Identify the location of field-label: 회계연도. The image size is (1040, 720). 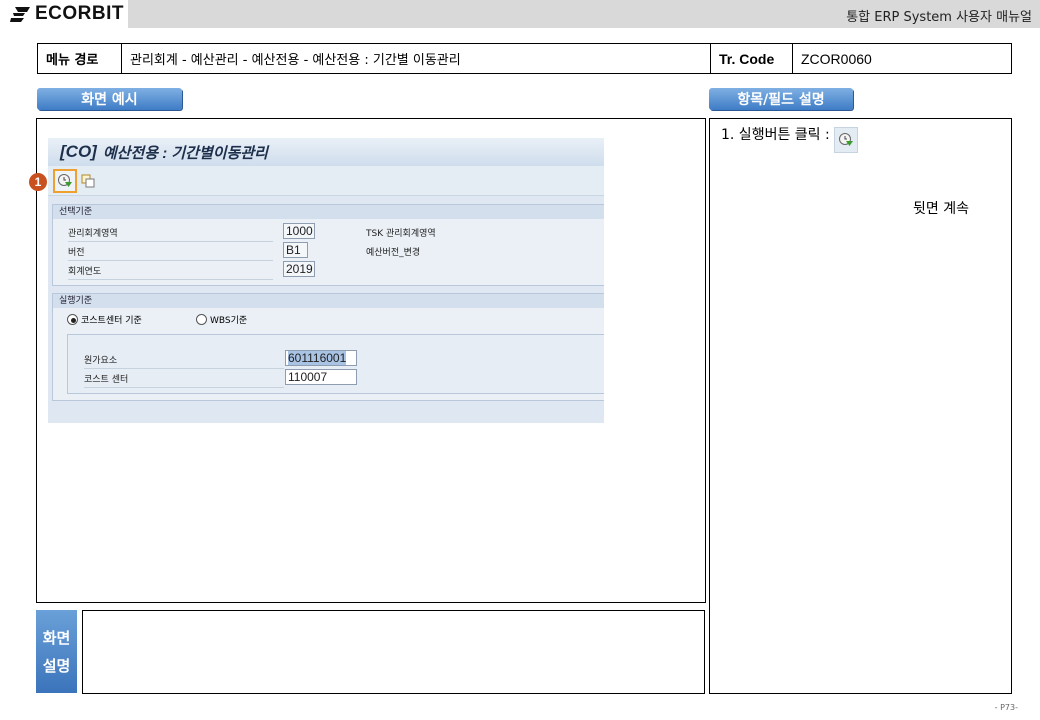
(170, 272).